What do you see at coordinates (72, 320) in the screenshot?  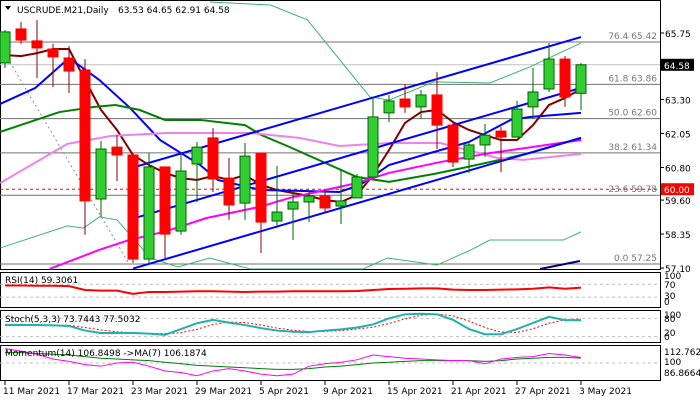 I see `stoch-label: Stoch(5,3,3) 73.7443 77.5032` at bounding box center [72, 320].